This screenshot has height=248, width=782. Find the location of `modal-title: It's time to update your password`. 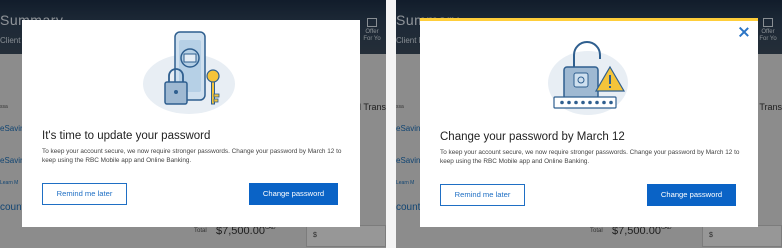

modal-title: It's time to update your password is located at coordinates (126, 136).